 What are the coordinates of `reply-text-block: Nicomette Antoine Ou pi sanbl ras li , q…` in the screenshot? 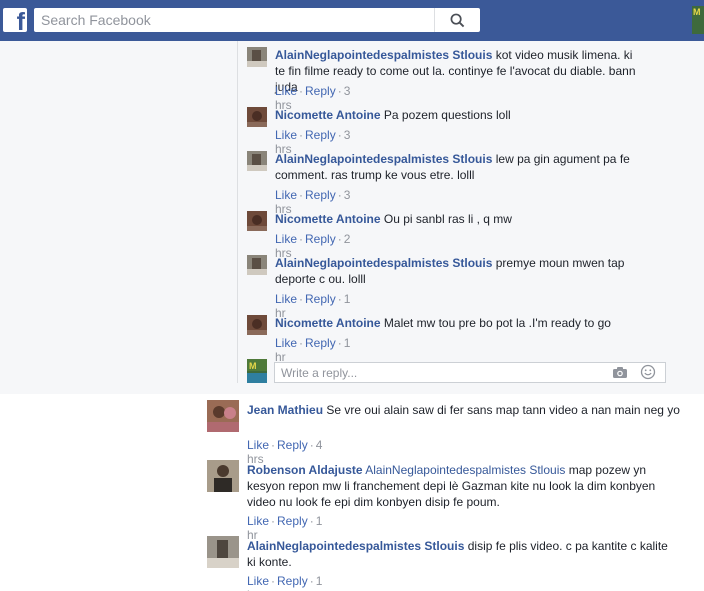 It's located at (460, 219).